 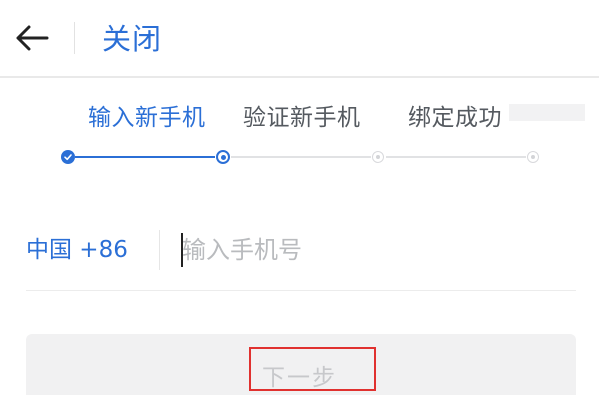 I want to click on step-label-enter-new-phone: 输入新手机, so click(x=147, y=118).